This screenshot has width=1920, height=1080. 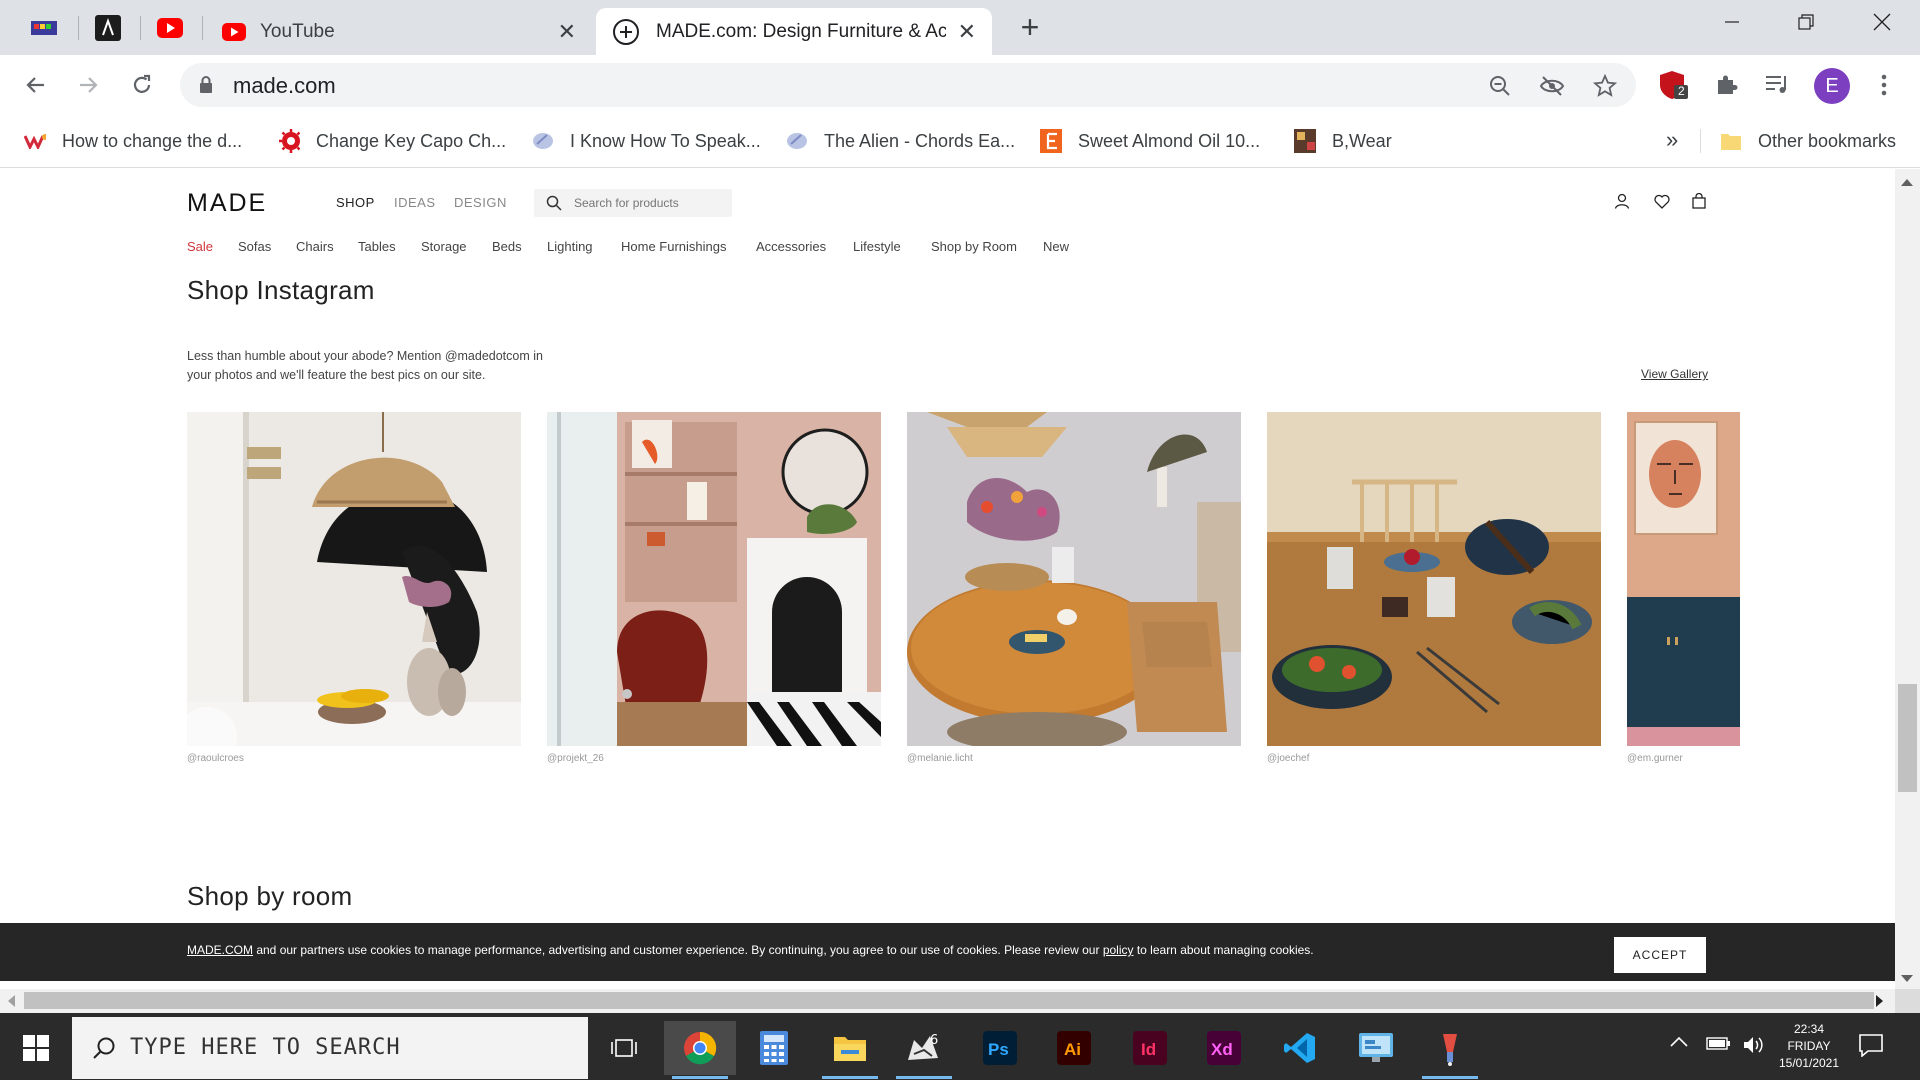 What do you see at coordinates (1660, 955) in the screenshot?
I see `accept-cookies-button: ACCEPT` at bounding box center [1660, 955].